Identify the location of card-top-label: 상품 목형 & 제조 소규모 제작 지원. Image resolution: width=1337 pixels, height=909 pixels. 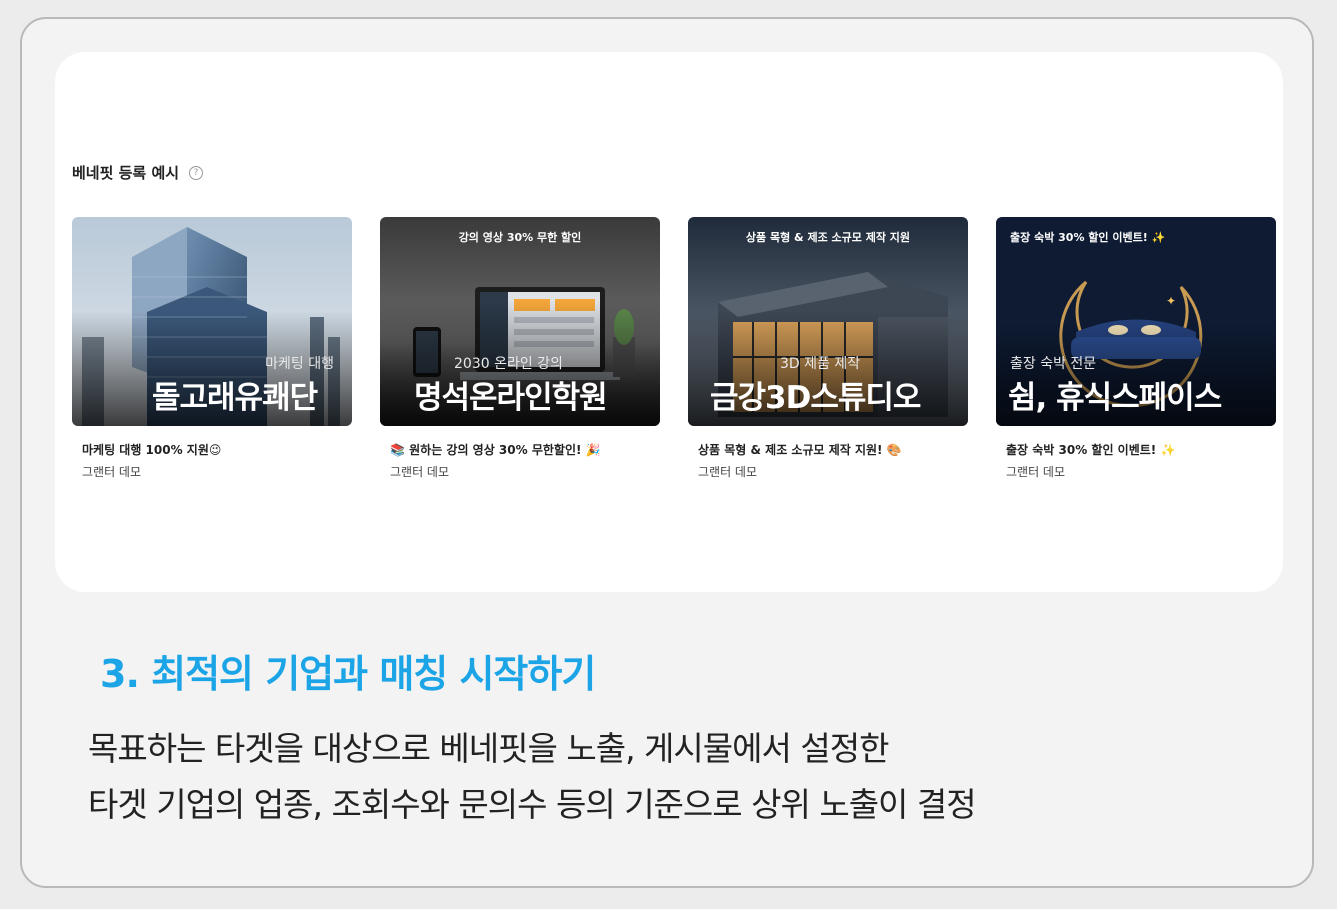
(828, 237).